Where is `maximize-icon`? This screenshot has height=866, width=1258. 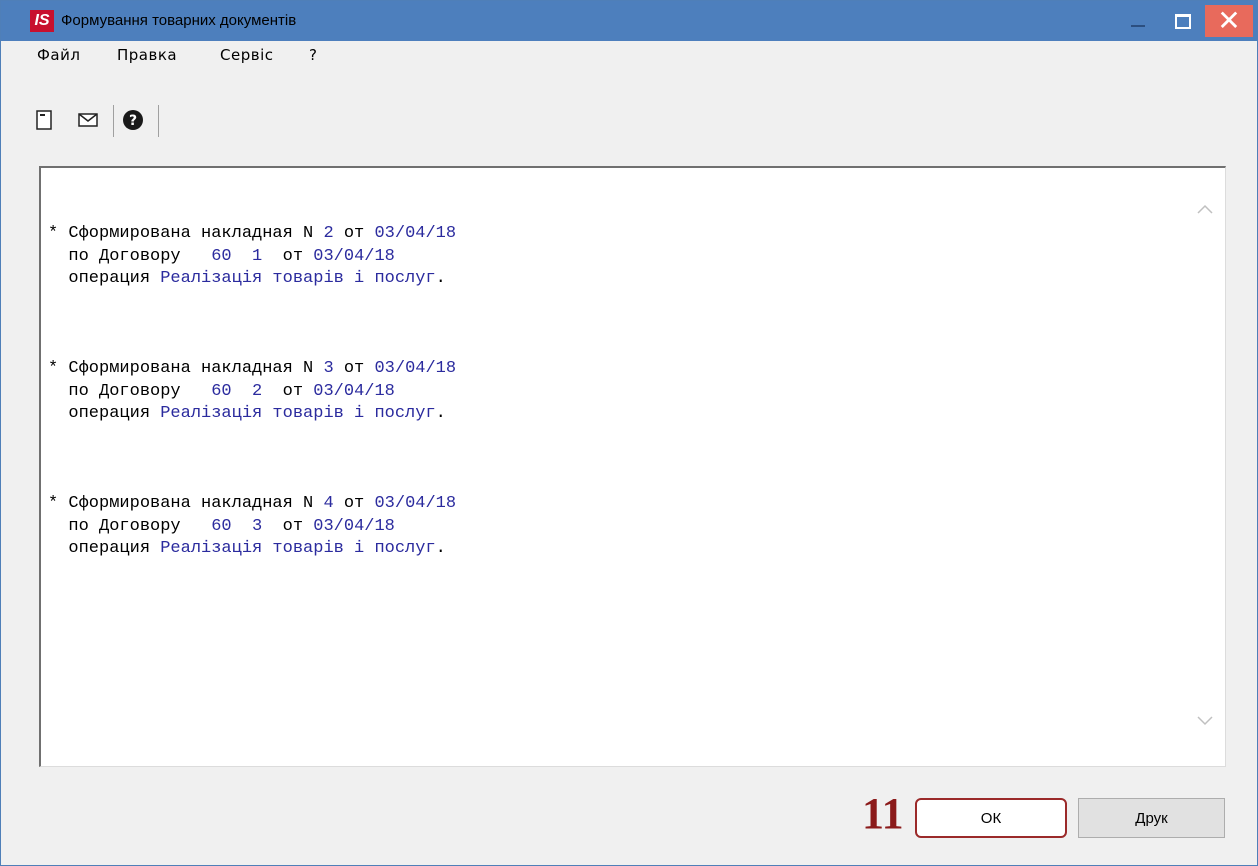 maximize-icon is located at coordinates (1183, 21).